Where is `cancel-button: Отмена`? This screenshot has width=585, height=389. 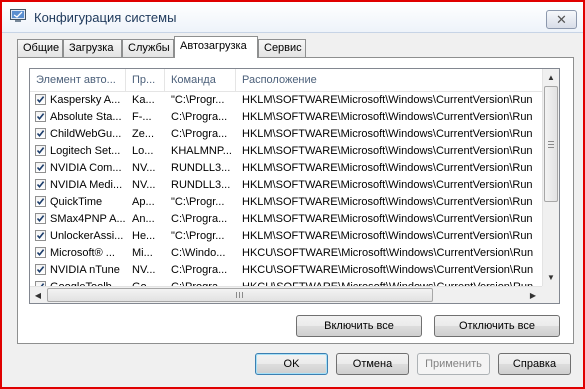 cancel-button: Отмена is located at coordinates (372, 364).